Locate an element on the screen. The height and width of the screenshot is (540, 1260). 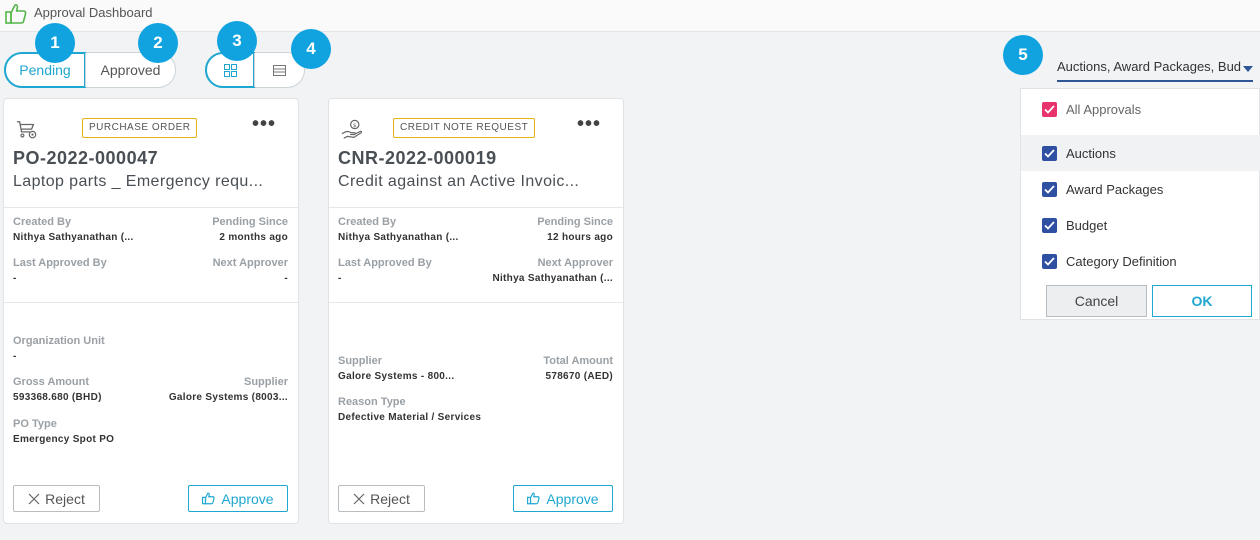
hand-coin-icon: $ is located at coordinates (352, 129).